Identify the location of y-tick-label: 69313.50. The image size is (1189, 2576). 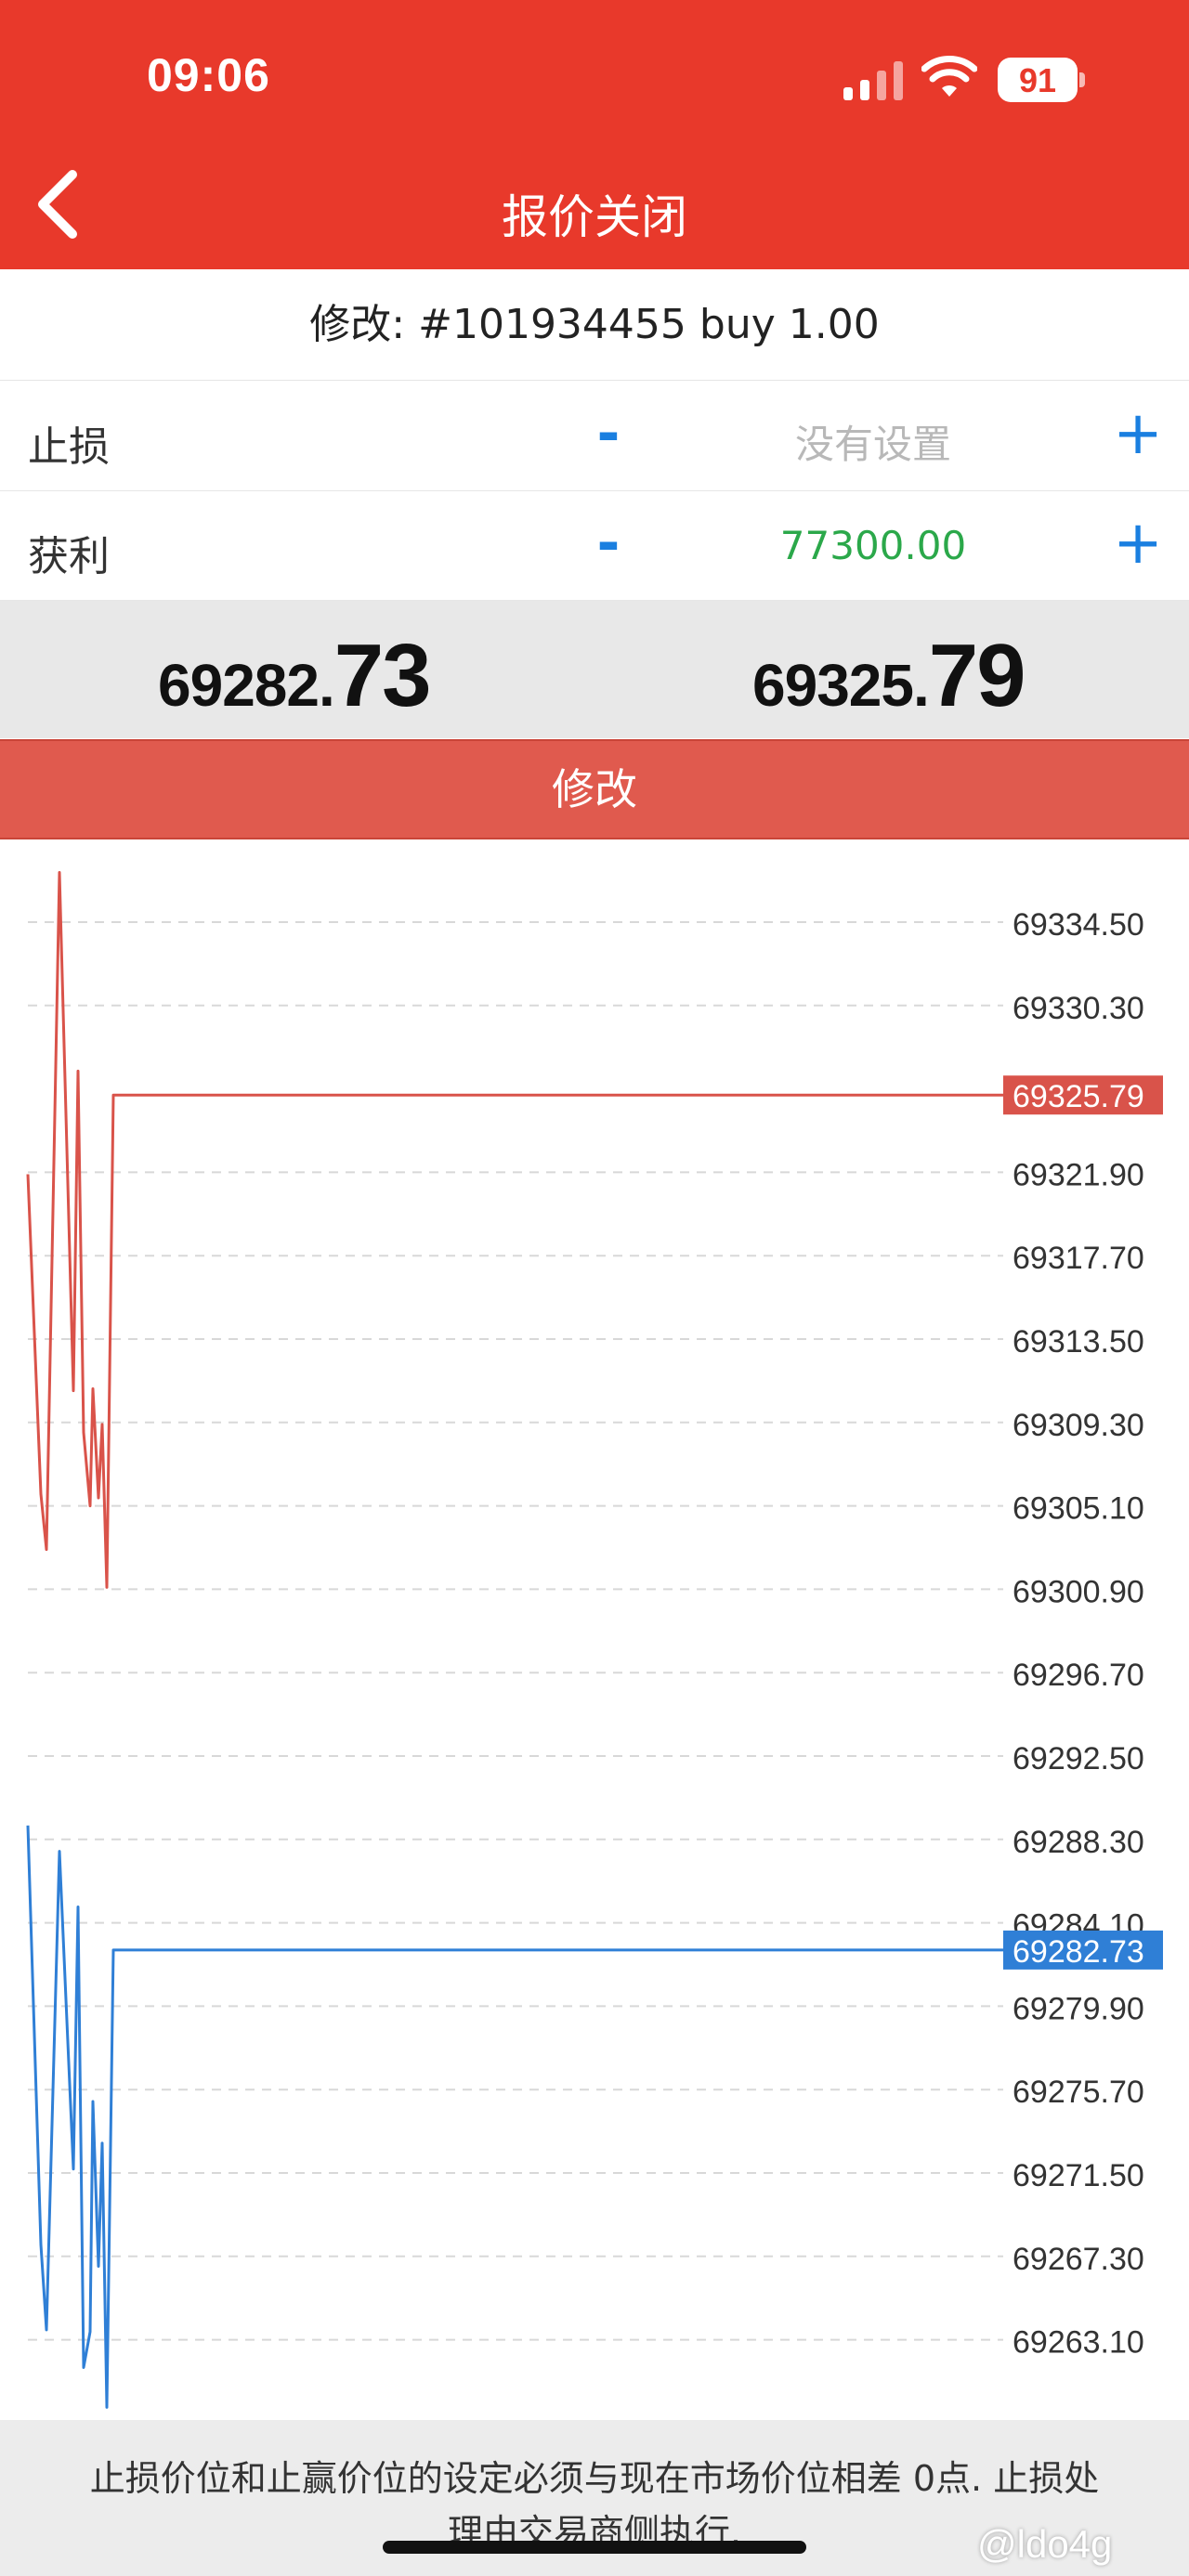
(1079, 1342).